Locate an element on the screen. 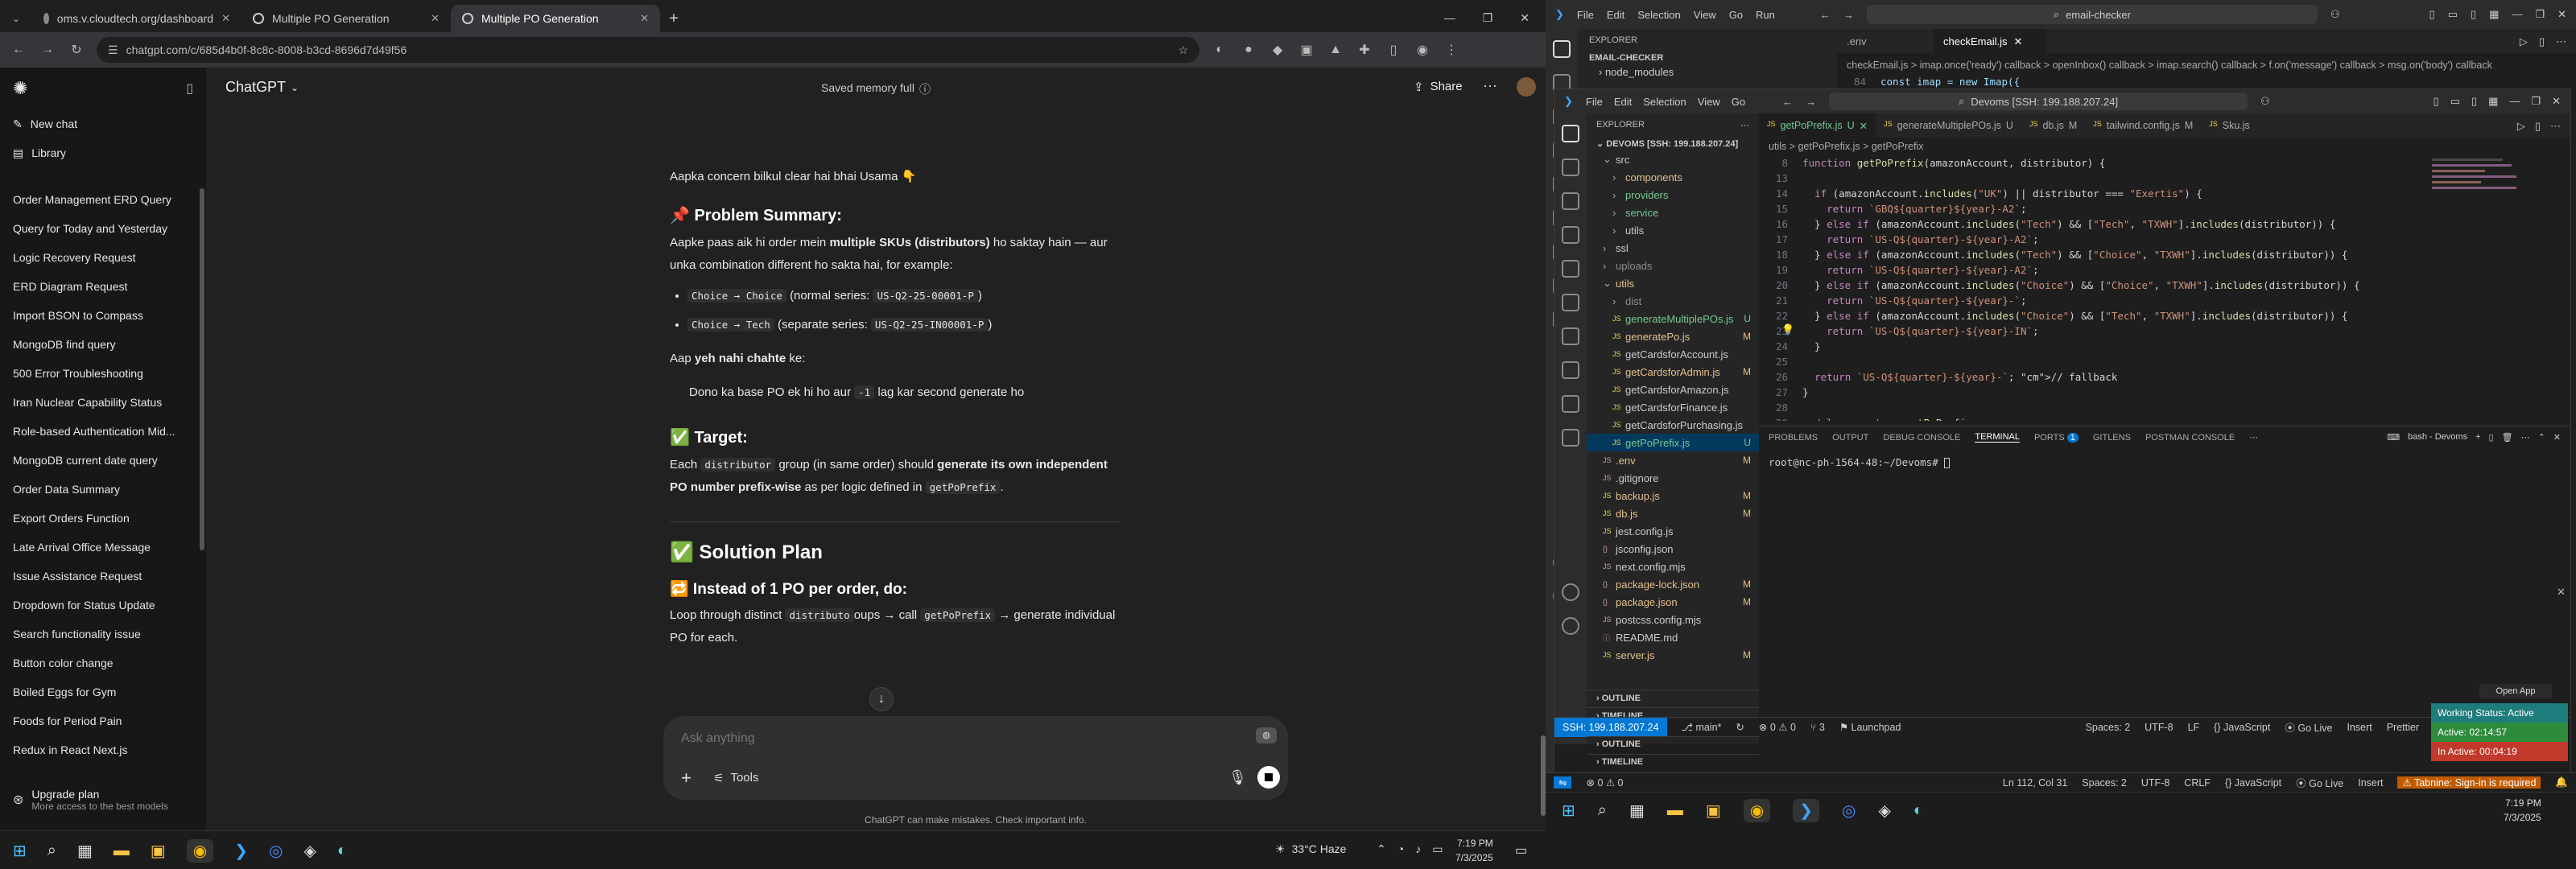  panel-tab-problems: PROBLEMS is located at coordinates (1793, 438).